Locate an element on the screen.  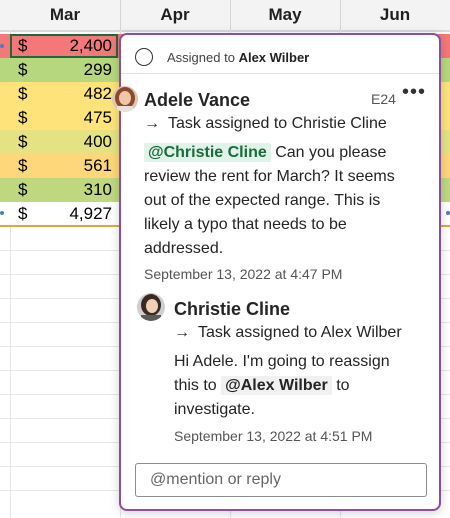
reply-input is located at coordinates (281, 480).